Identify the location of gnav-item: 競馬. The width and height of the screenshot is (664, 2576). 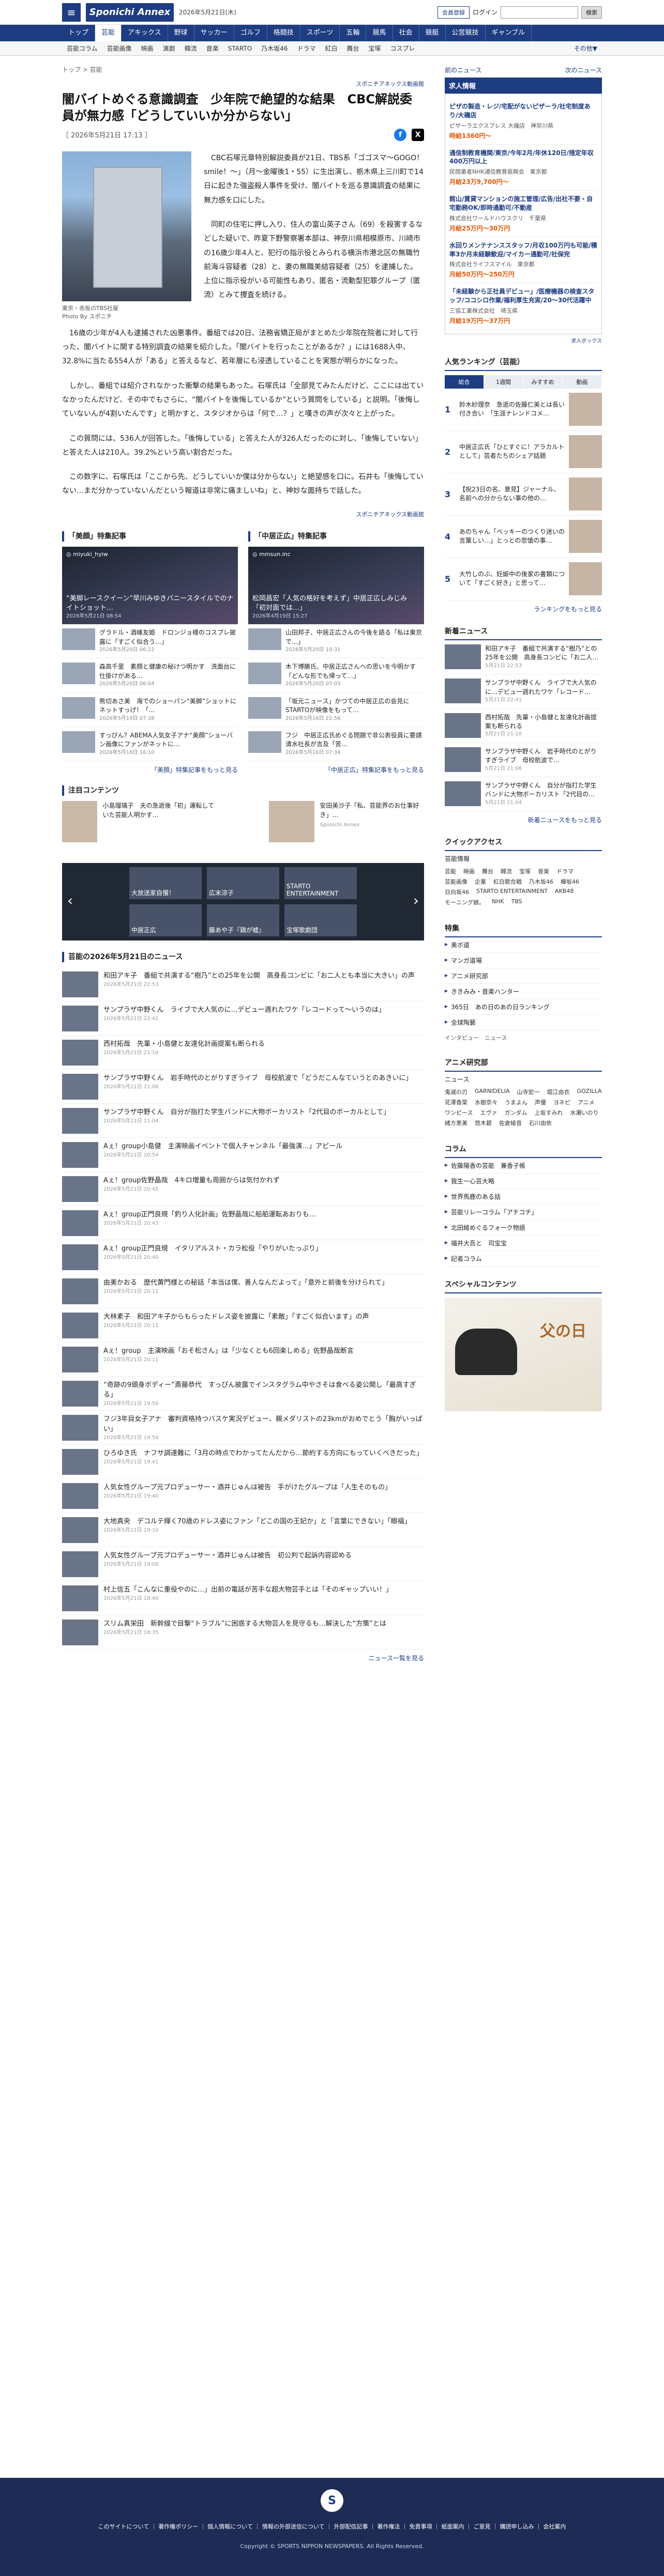
(379, 33).